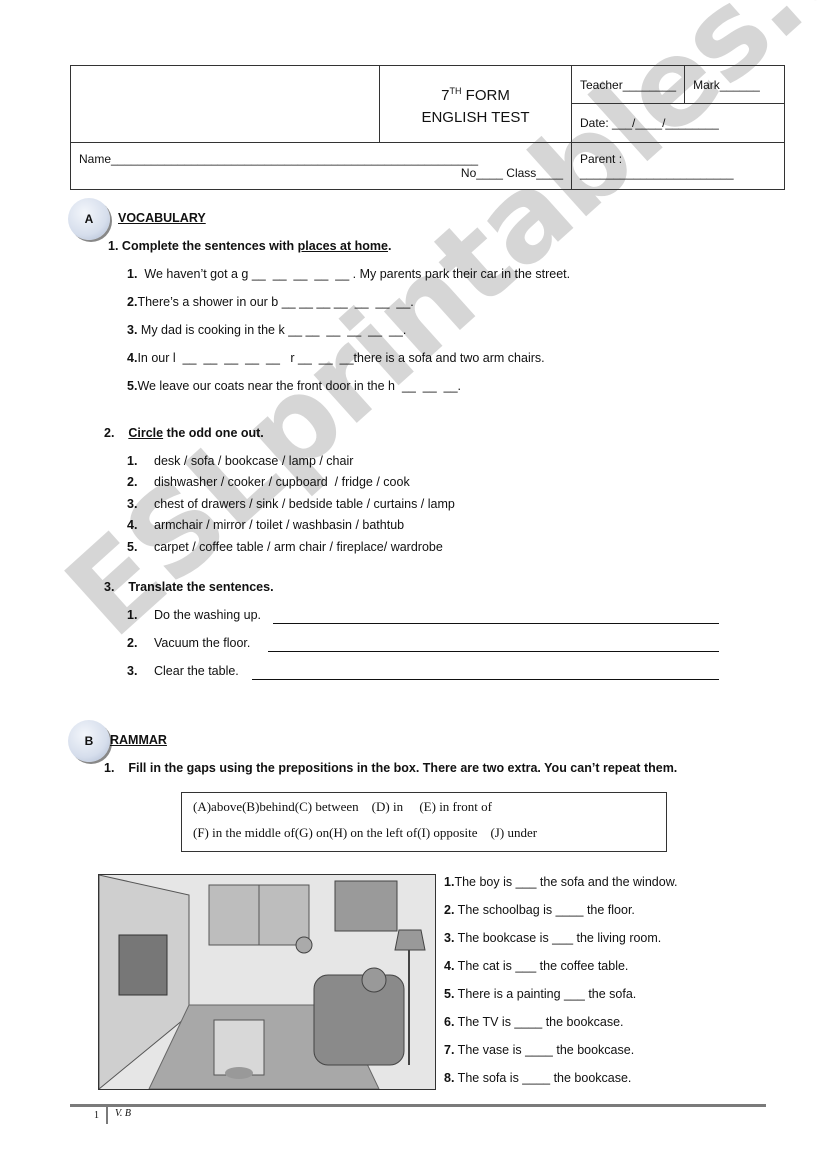 The height and width of the screenshot is (1169, 826). Describe the element at coordinates (184, 433) in the screenshot. I see `vocab-q2-heading: 2. Circle the odd one out.` at that location.